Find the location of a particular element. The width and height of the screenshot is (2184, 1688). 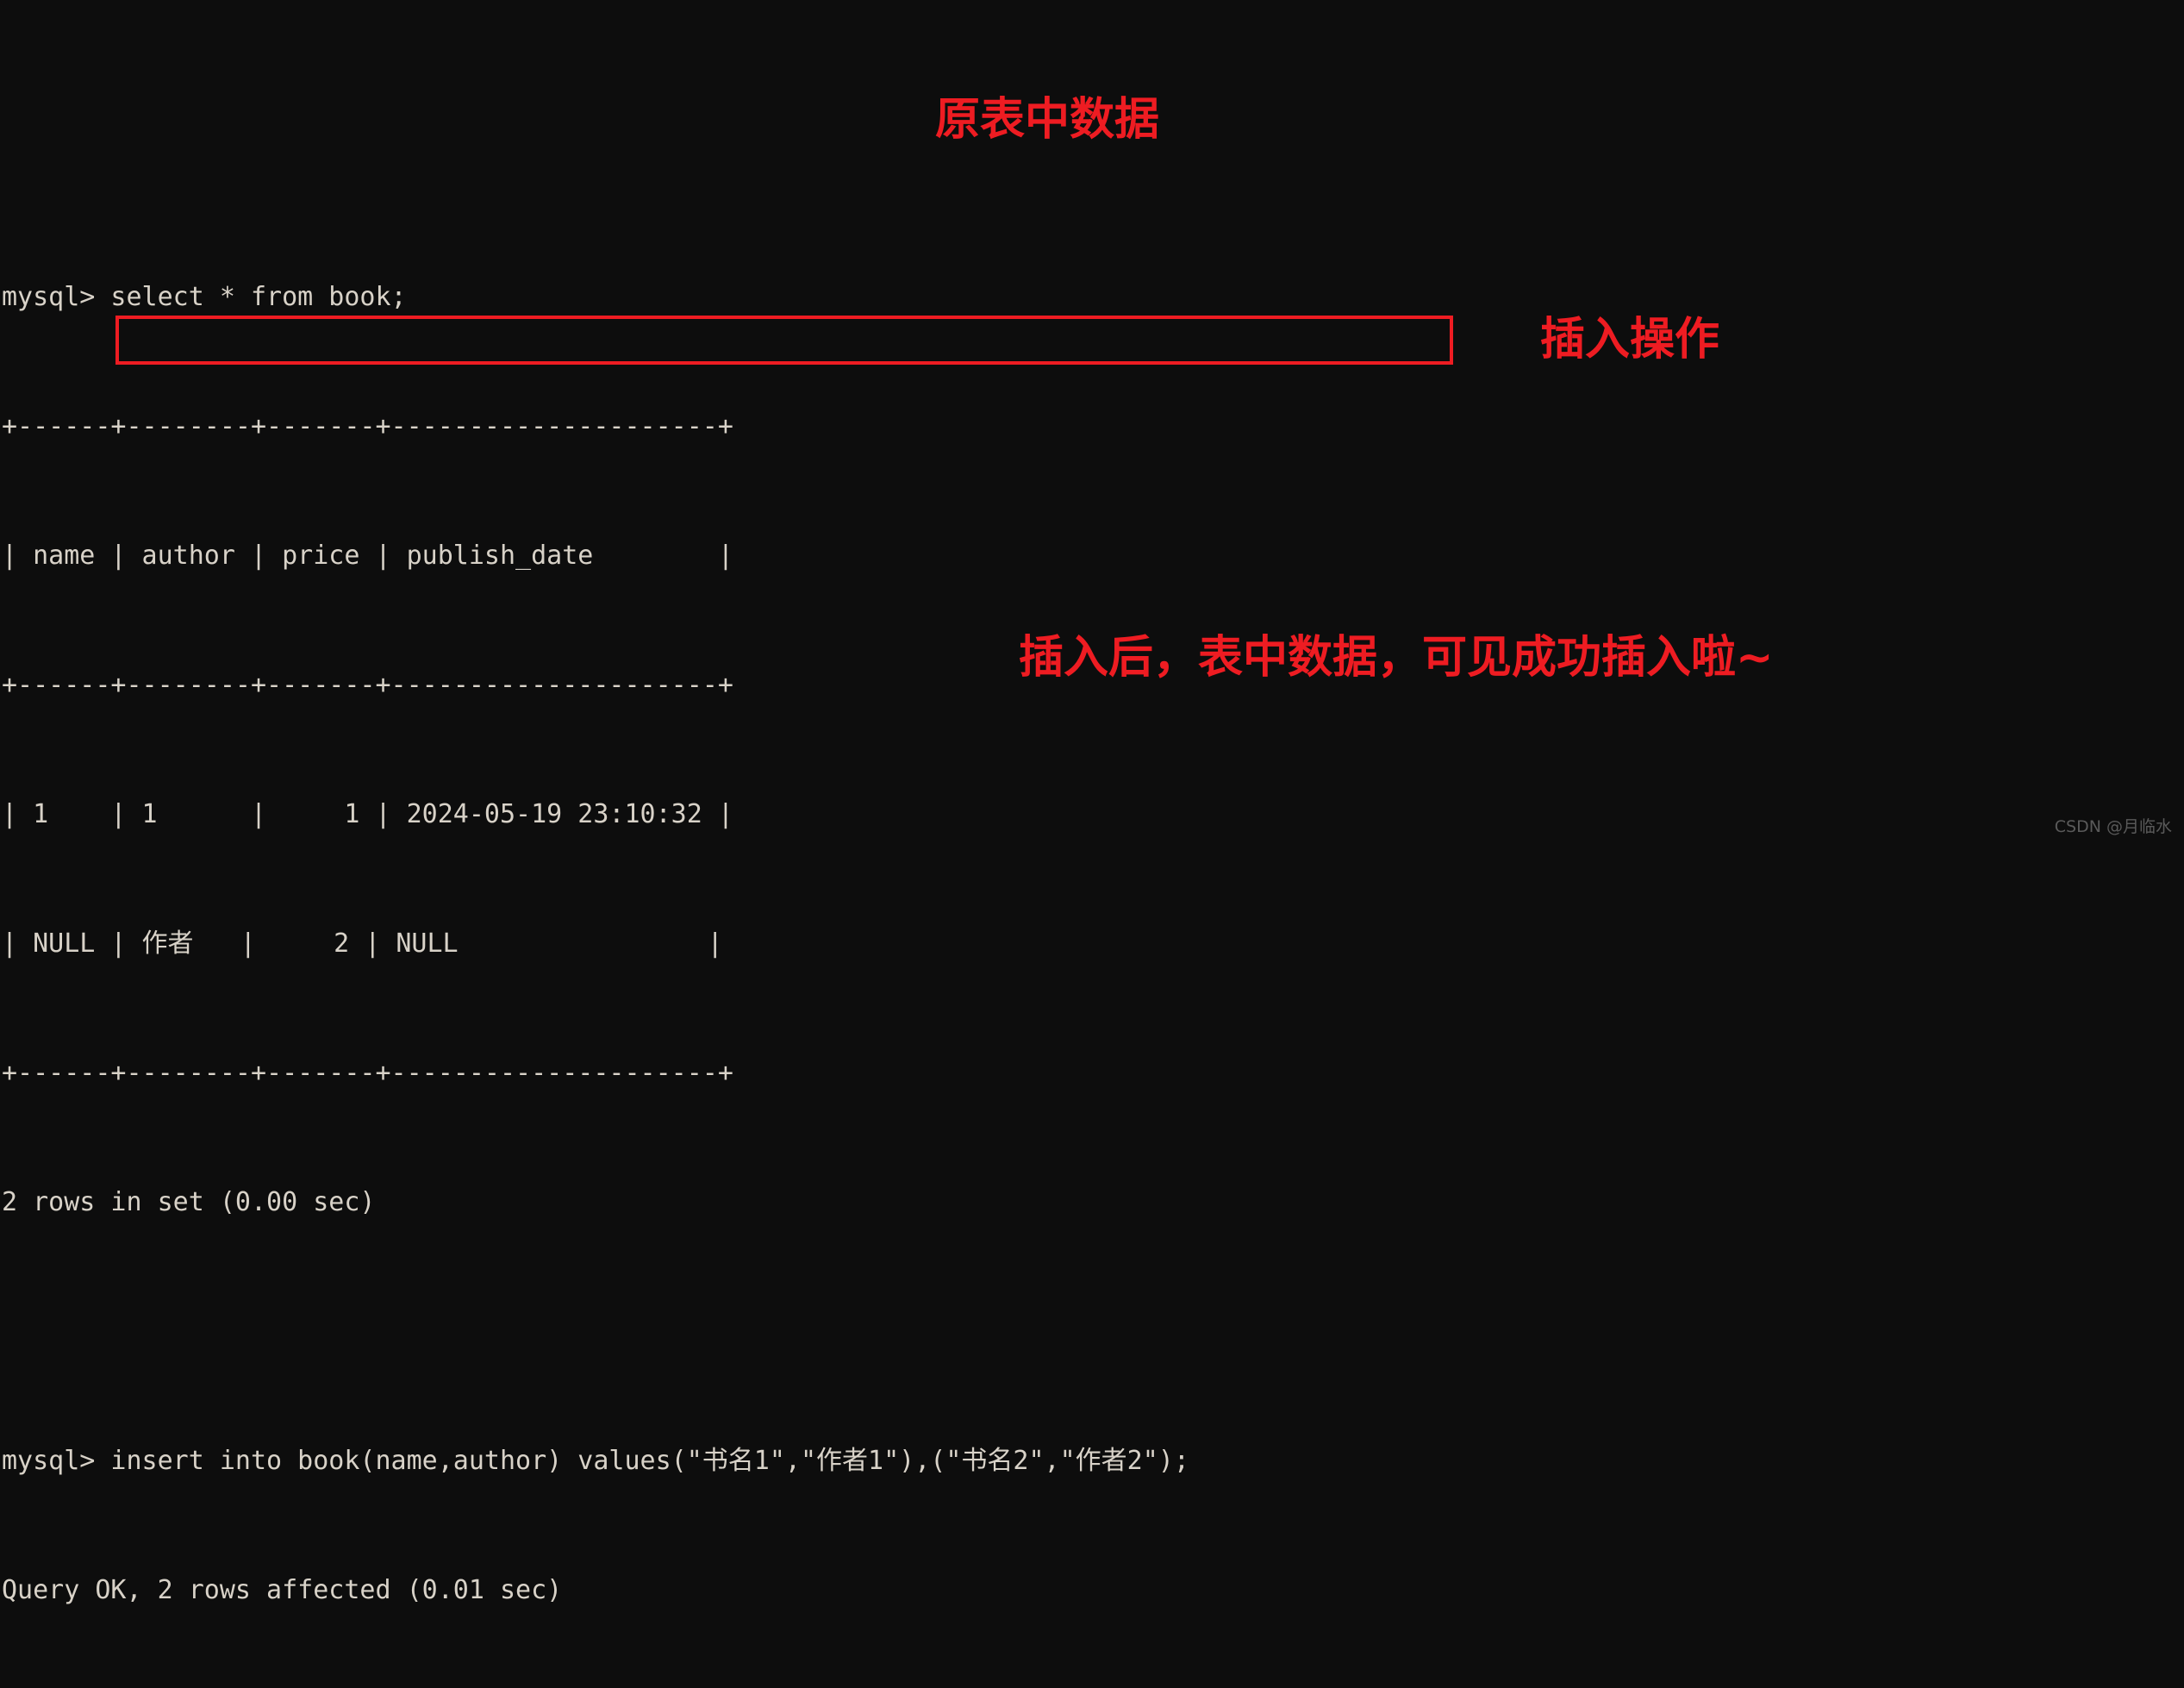

annotation-insert-operation: 插入操作 is located at coordinates (1630, 340).